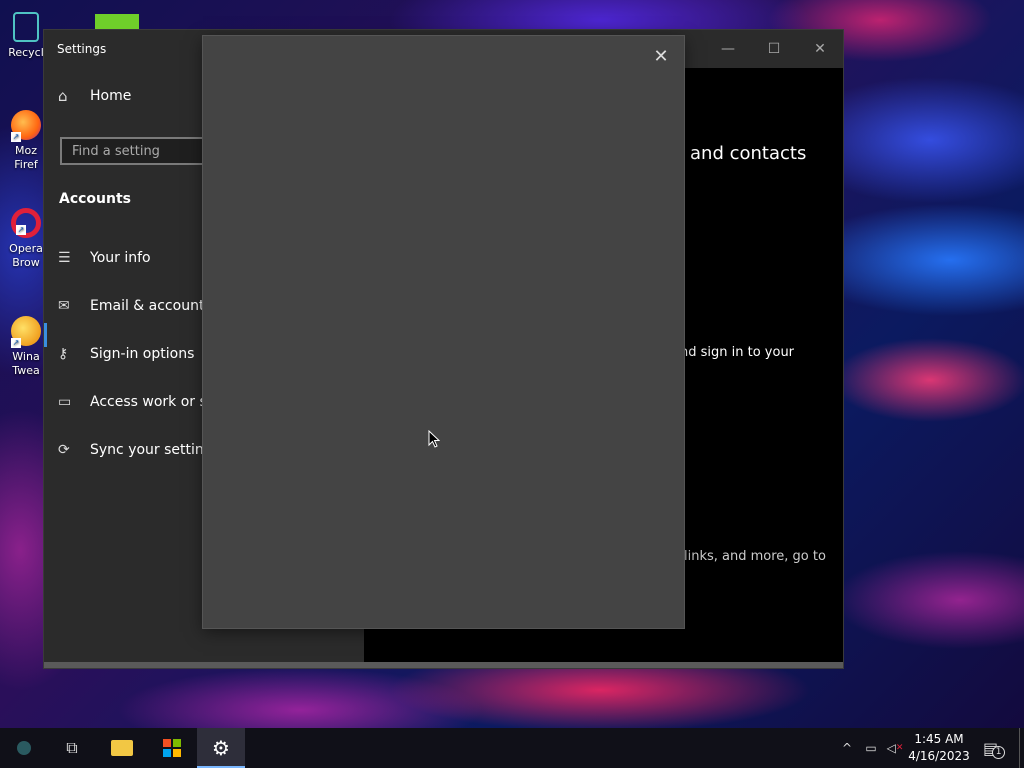  Describe the element at coordinates (443, 665) in the screenshot. I see `window-bottom-border` at that location.